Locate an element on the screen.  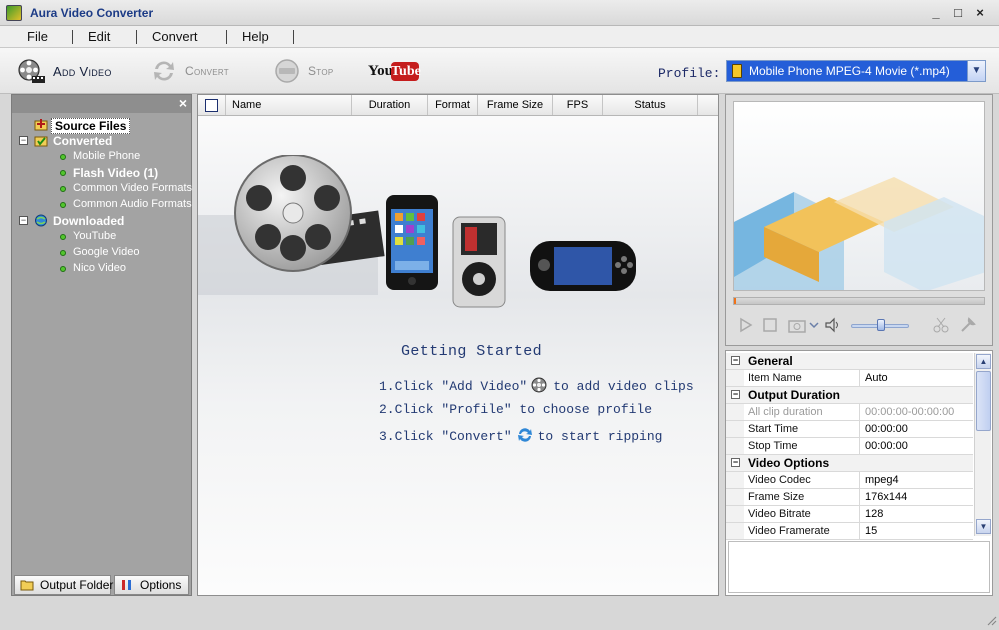
column-header-frame-size: Frame Size is located at coordinates (514, 105).